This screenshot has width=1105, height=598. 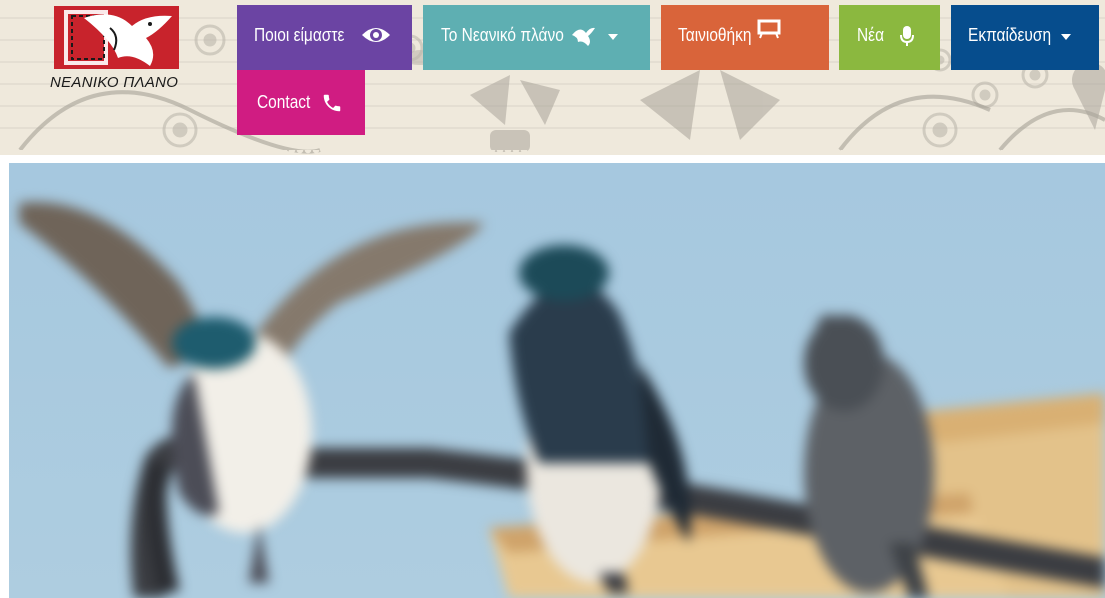 I want to click on nav-item-label: Το Νεανικό πλάνο, so click(x=502, y=35).